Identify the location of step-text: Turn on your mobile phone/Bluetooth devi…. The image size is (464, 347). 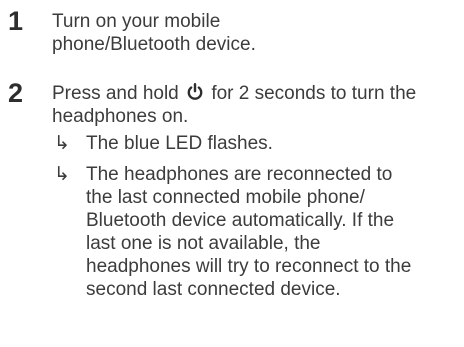
(154, 33).